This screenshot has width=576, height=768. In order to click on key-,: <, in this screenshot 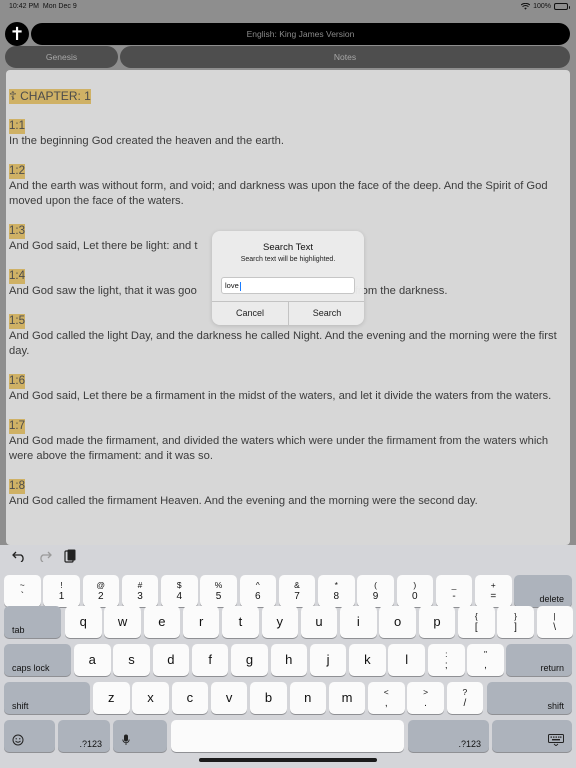, I will do `click(386, 698)`.